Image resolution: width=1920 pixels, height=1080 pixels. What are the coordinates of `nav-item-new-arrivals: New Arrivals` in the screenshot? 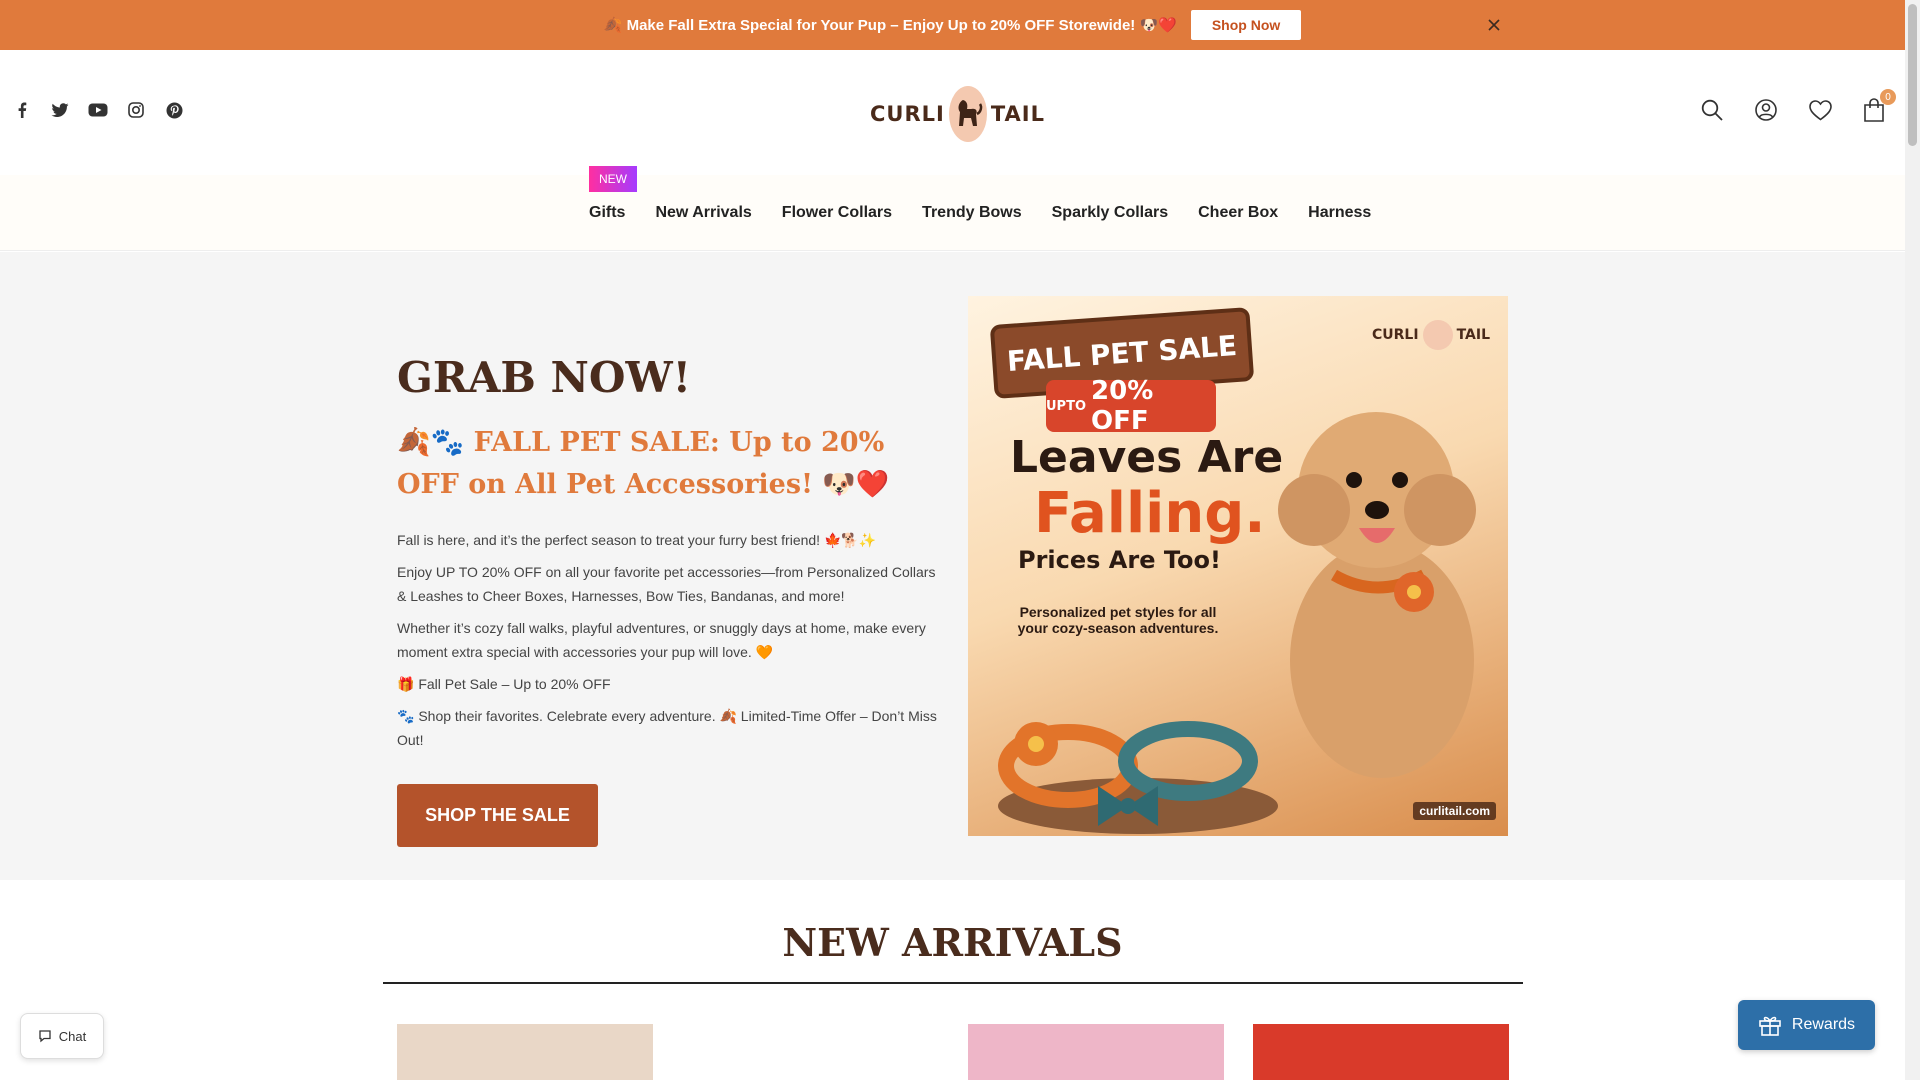 It's located at (703, 213).